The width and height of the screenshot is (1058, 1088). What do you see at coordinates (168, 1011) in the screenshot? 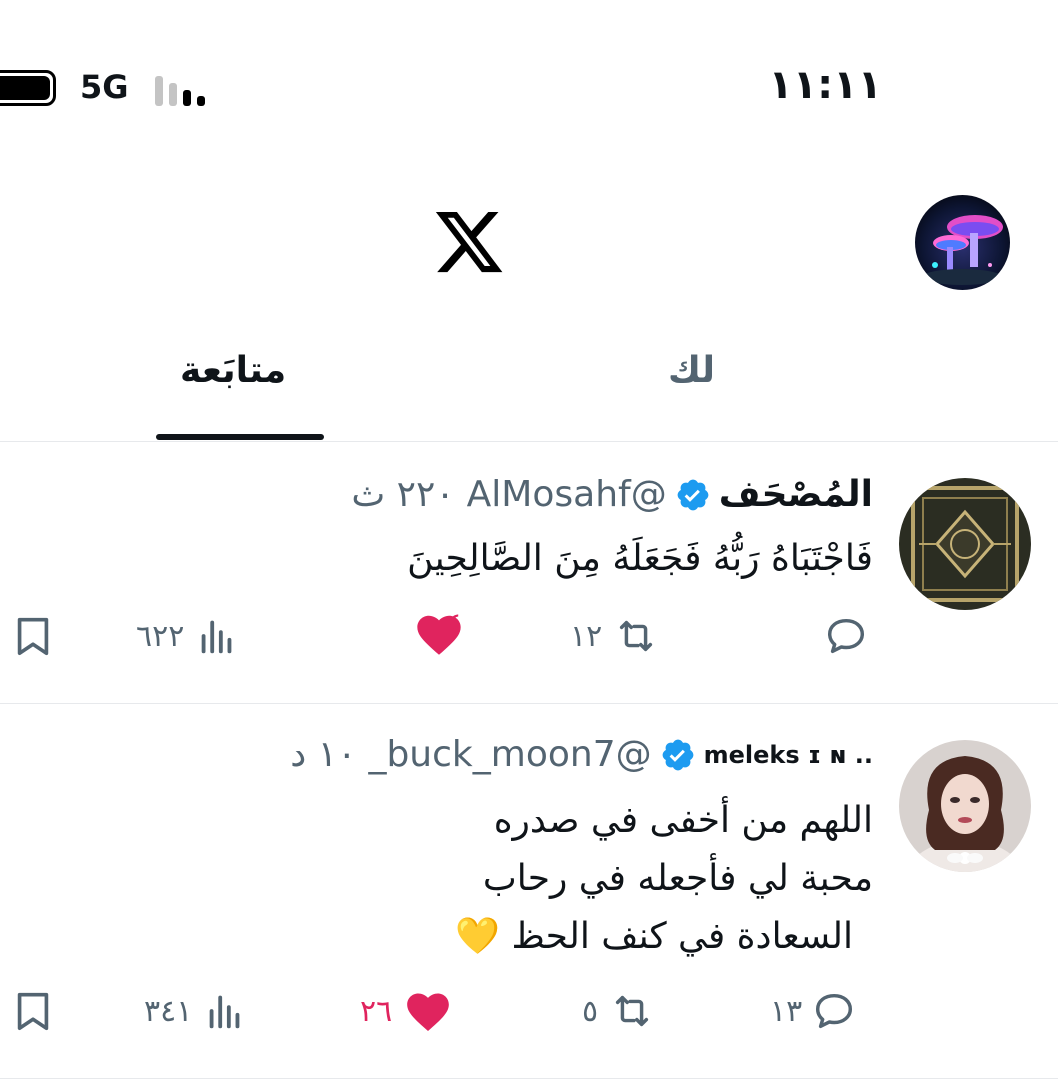
I see `views-count: ٣٤١` at bounding box center [168, 1011].